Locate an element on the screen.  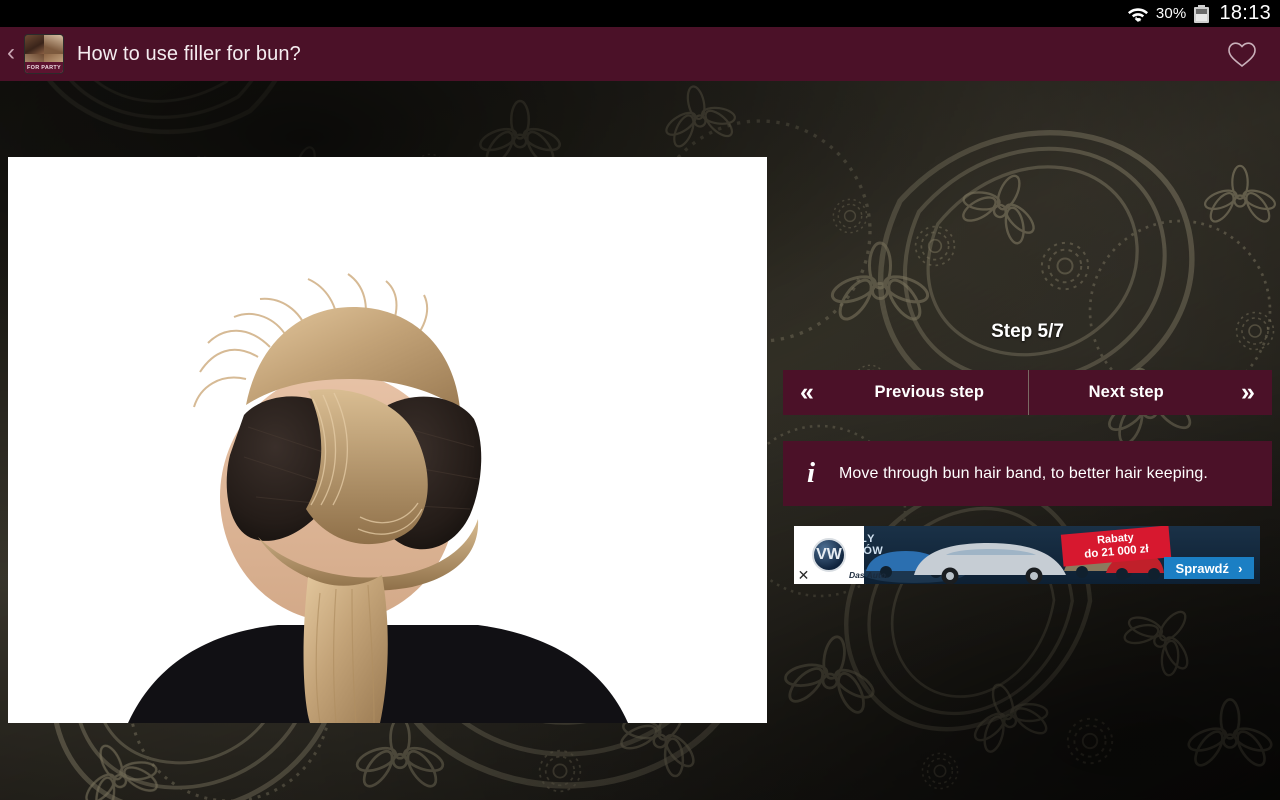
clock-label: 18:13 is located at coordinates (1245, 13).